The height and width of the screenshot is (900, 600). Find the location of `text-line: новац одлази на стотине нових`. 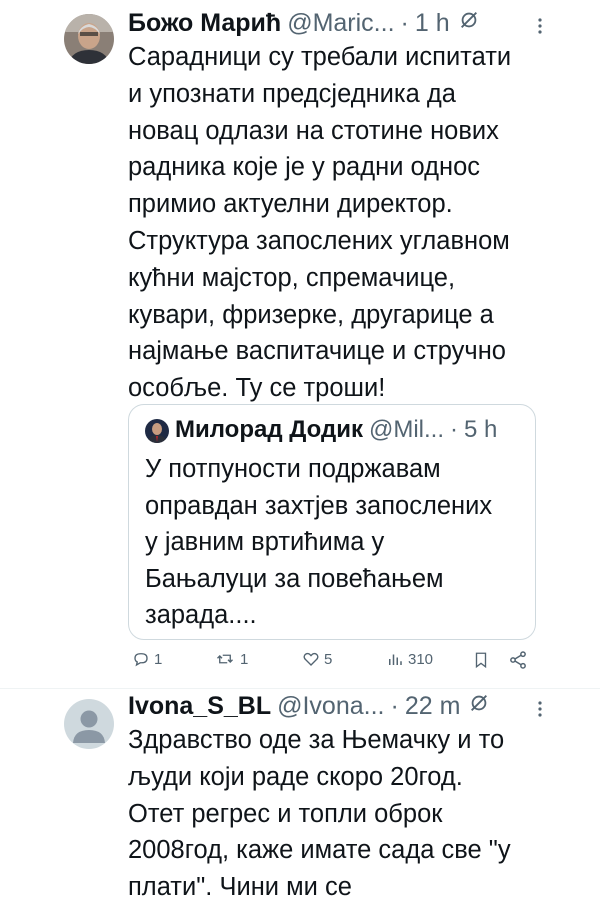

text-line: новац одлази на стотине нових is located at coordinates (313, 130).